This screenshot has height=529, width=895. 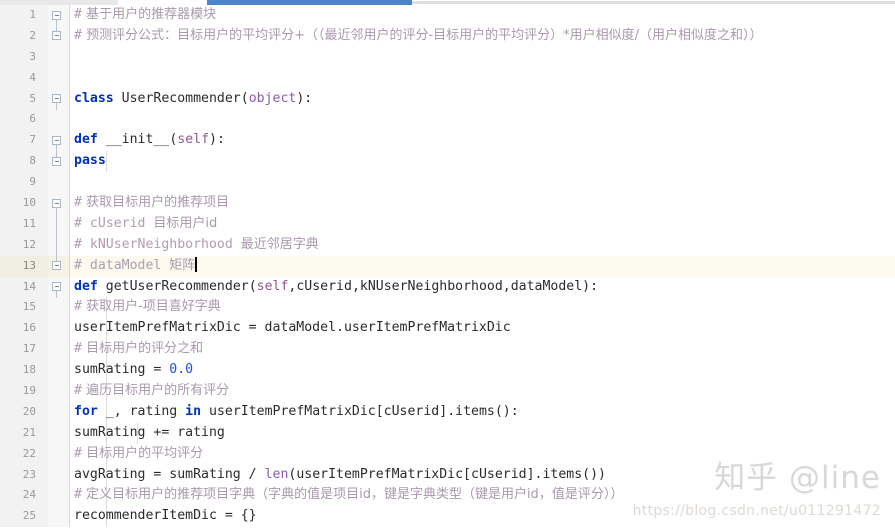 I want to click on code-line-text: # 获取目标用户的推荐项目, so click(x=151, y=203).